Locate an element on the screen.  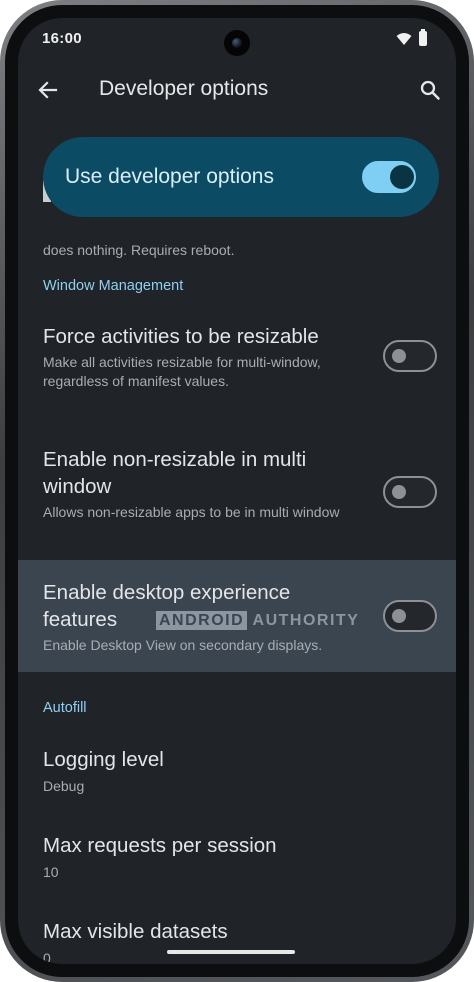
wifi-icon is located at coordinates (404, 39).